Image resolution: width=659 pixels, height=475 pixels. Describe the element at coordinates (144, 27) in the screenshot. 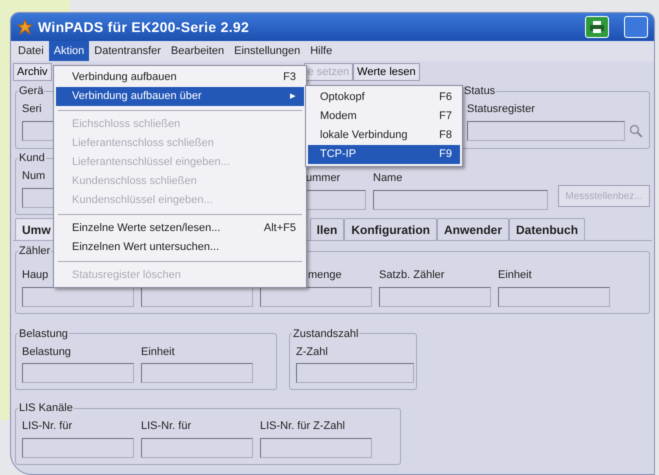

I see `window-title: WinPADS für EK200-Serie 2.92` at that location.